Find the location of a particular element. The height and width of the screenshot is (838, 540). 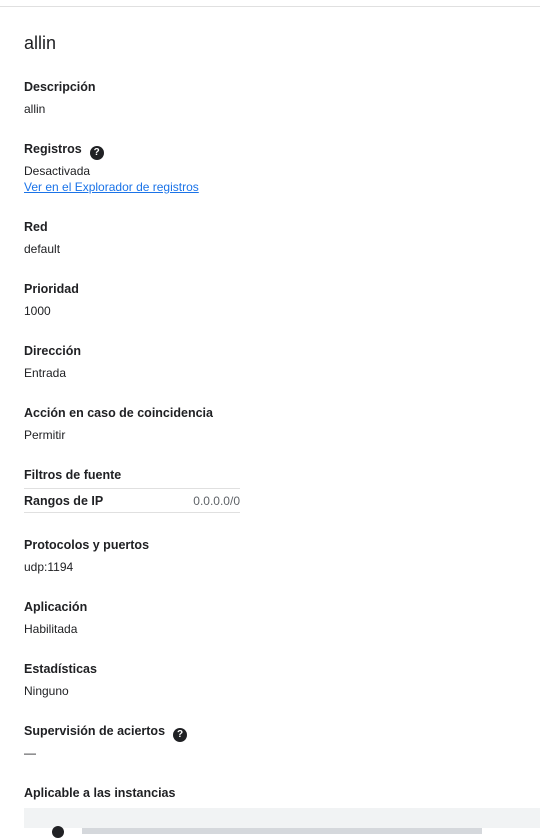

accion-value: Permitir is located at coordinates (45, 435).